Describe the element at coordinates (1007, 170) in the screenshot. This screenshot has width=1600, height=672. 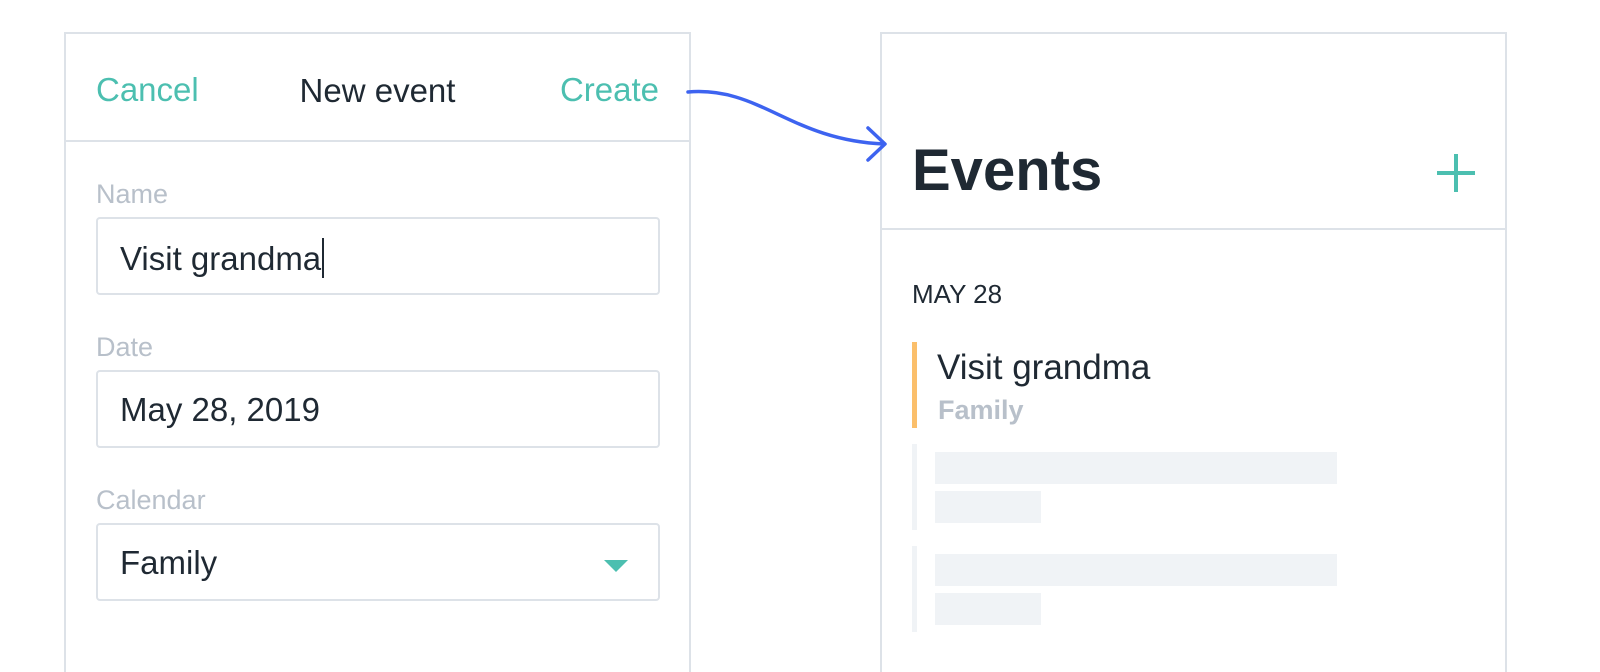
I see `page-title: Events` at that location.